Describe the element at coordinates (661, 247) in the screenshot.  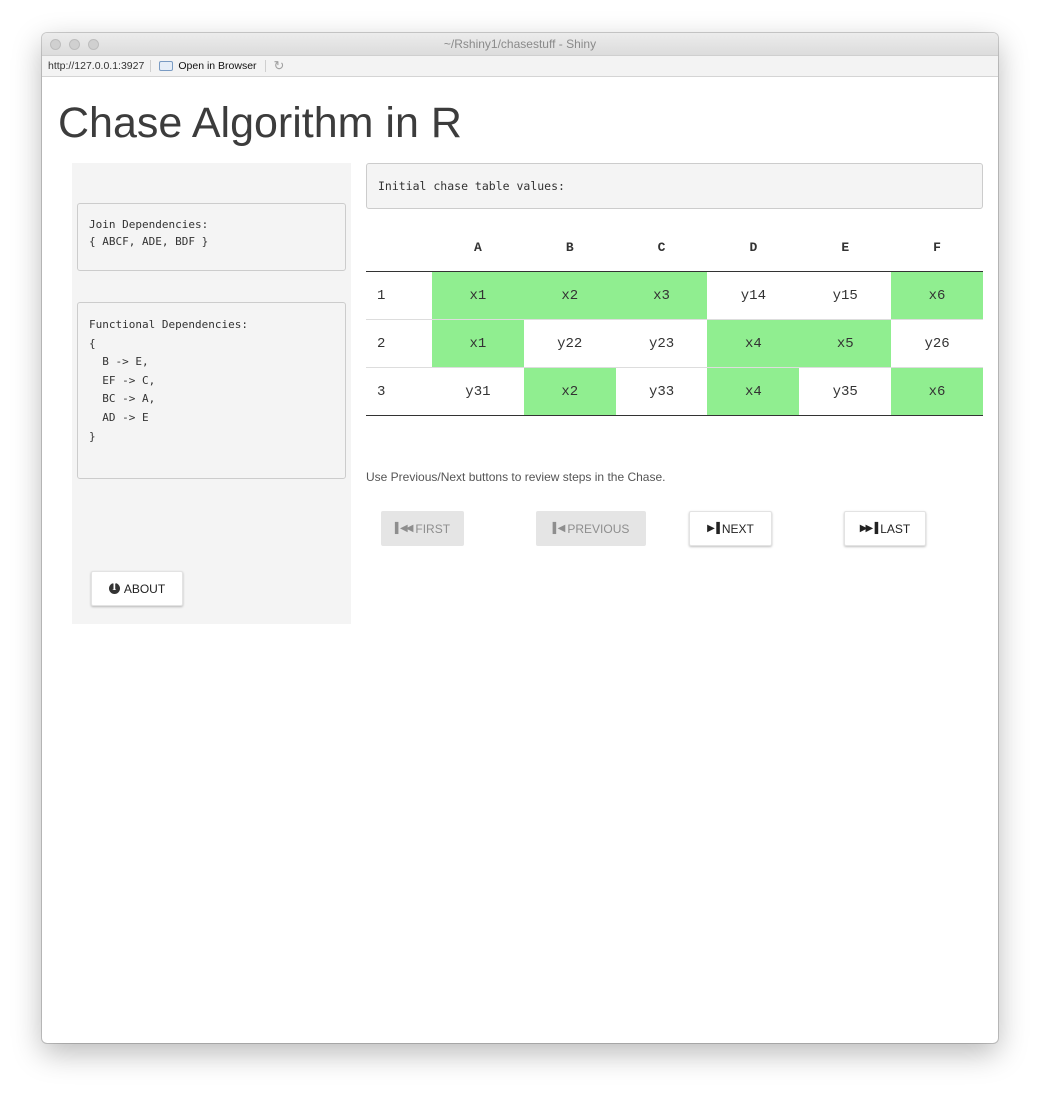
I see `column-header: C` at that location.